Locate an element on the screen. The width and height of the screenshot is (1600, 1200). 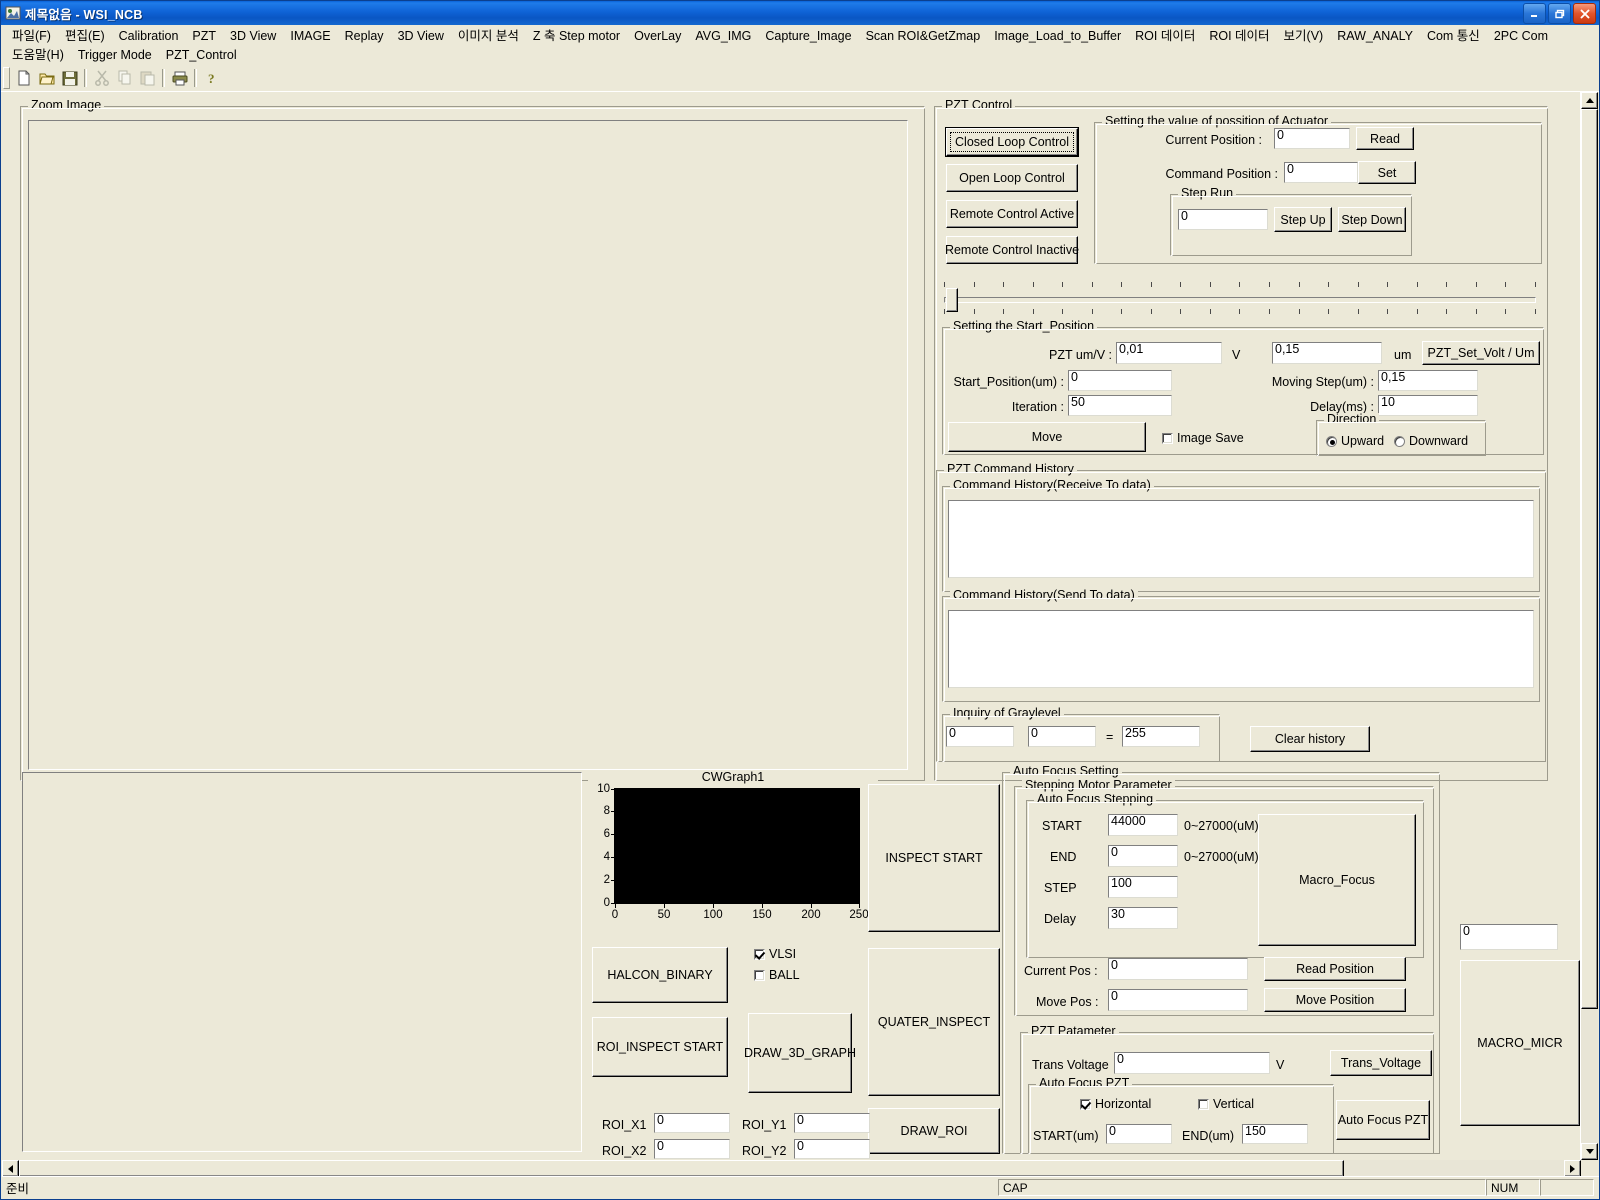
menu-item-trigger-mode: Trigger Mode is located at coordinates (115, 55).